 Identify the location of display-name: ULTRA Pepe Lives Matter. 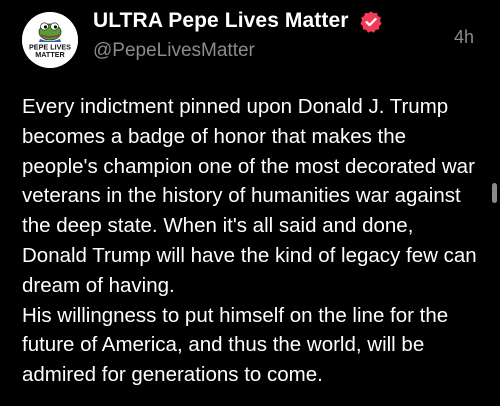
(221, 21).